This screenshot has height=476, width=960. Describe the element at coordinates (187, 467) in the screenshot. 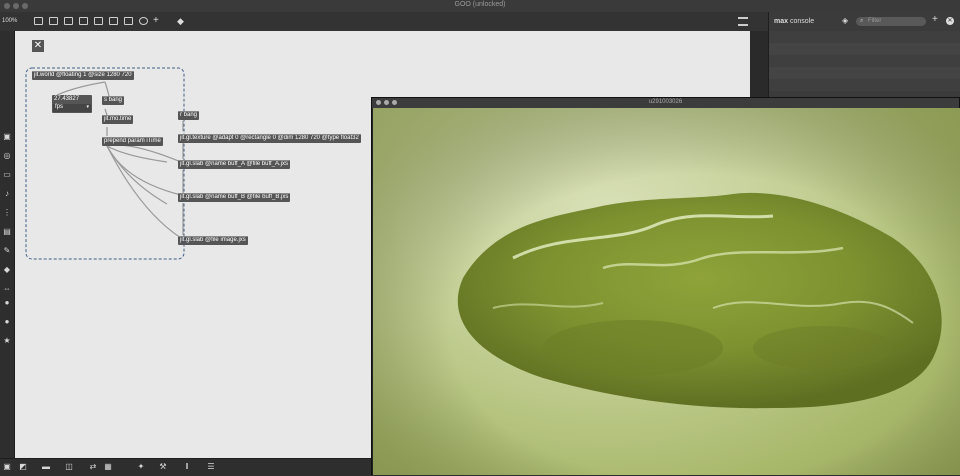

I see `columns-icon: ‖` at that location.